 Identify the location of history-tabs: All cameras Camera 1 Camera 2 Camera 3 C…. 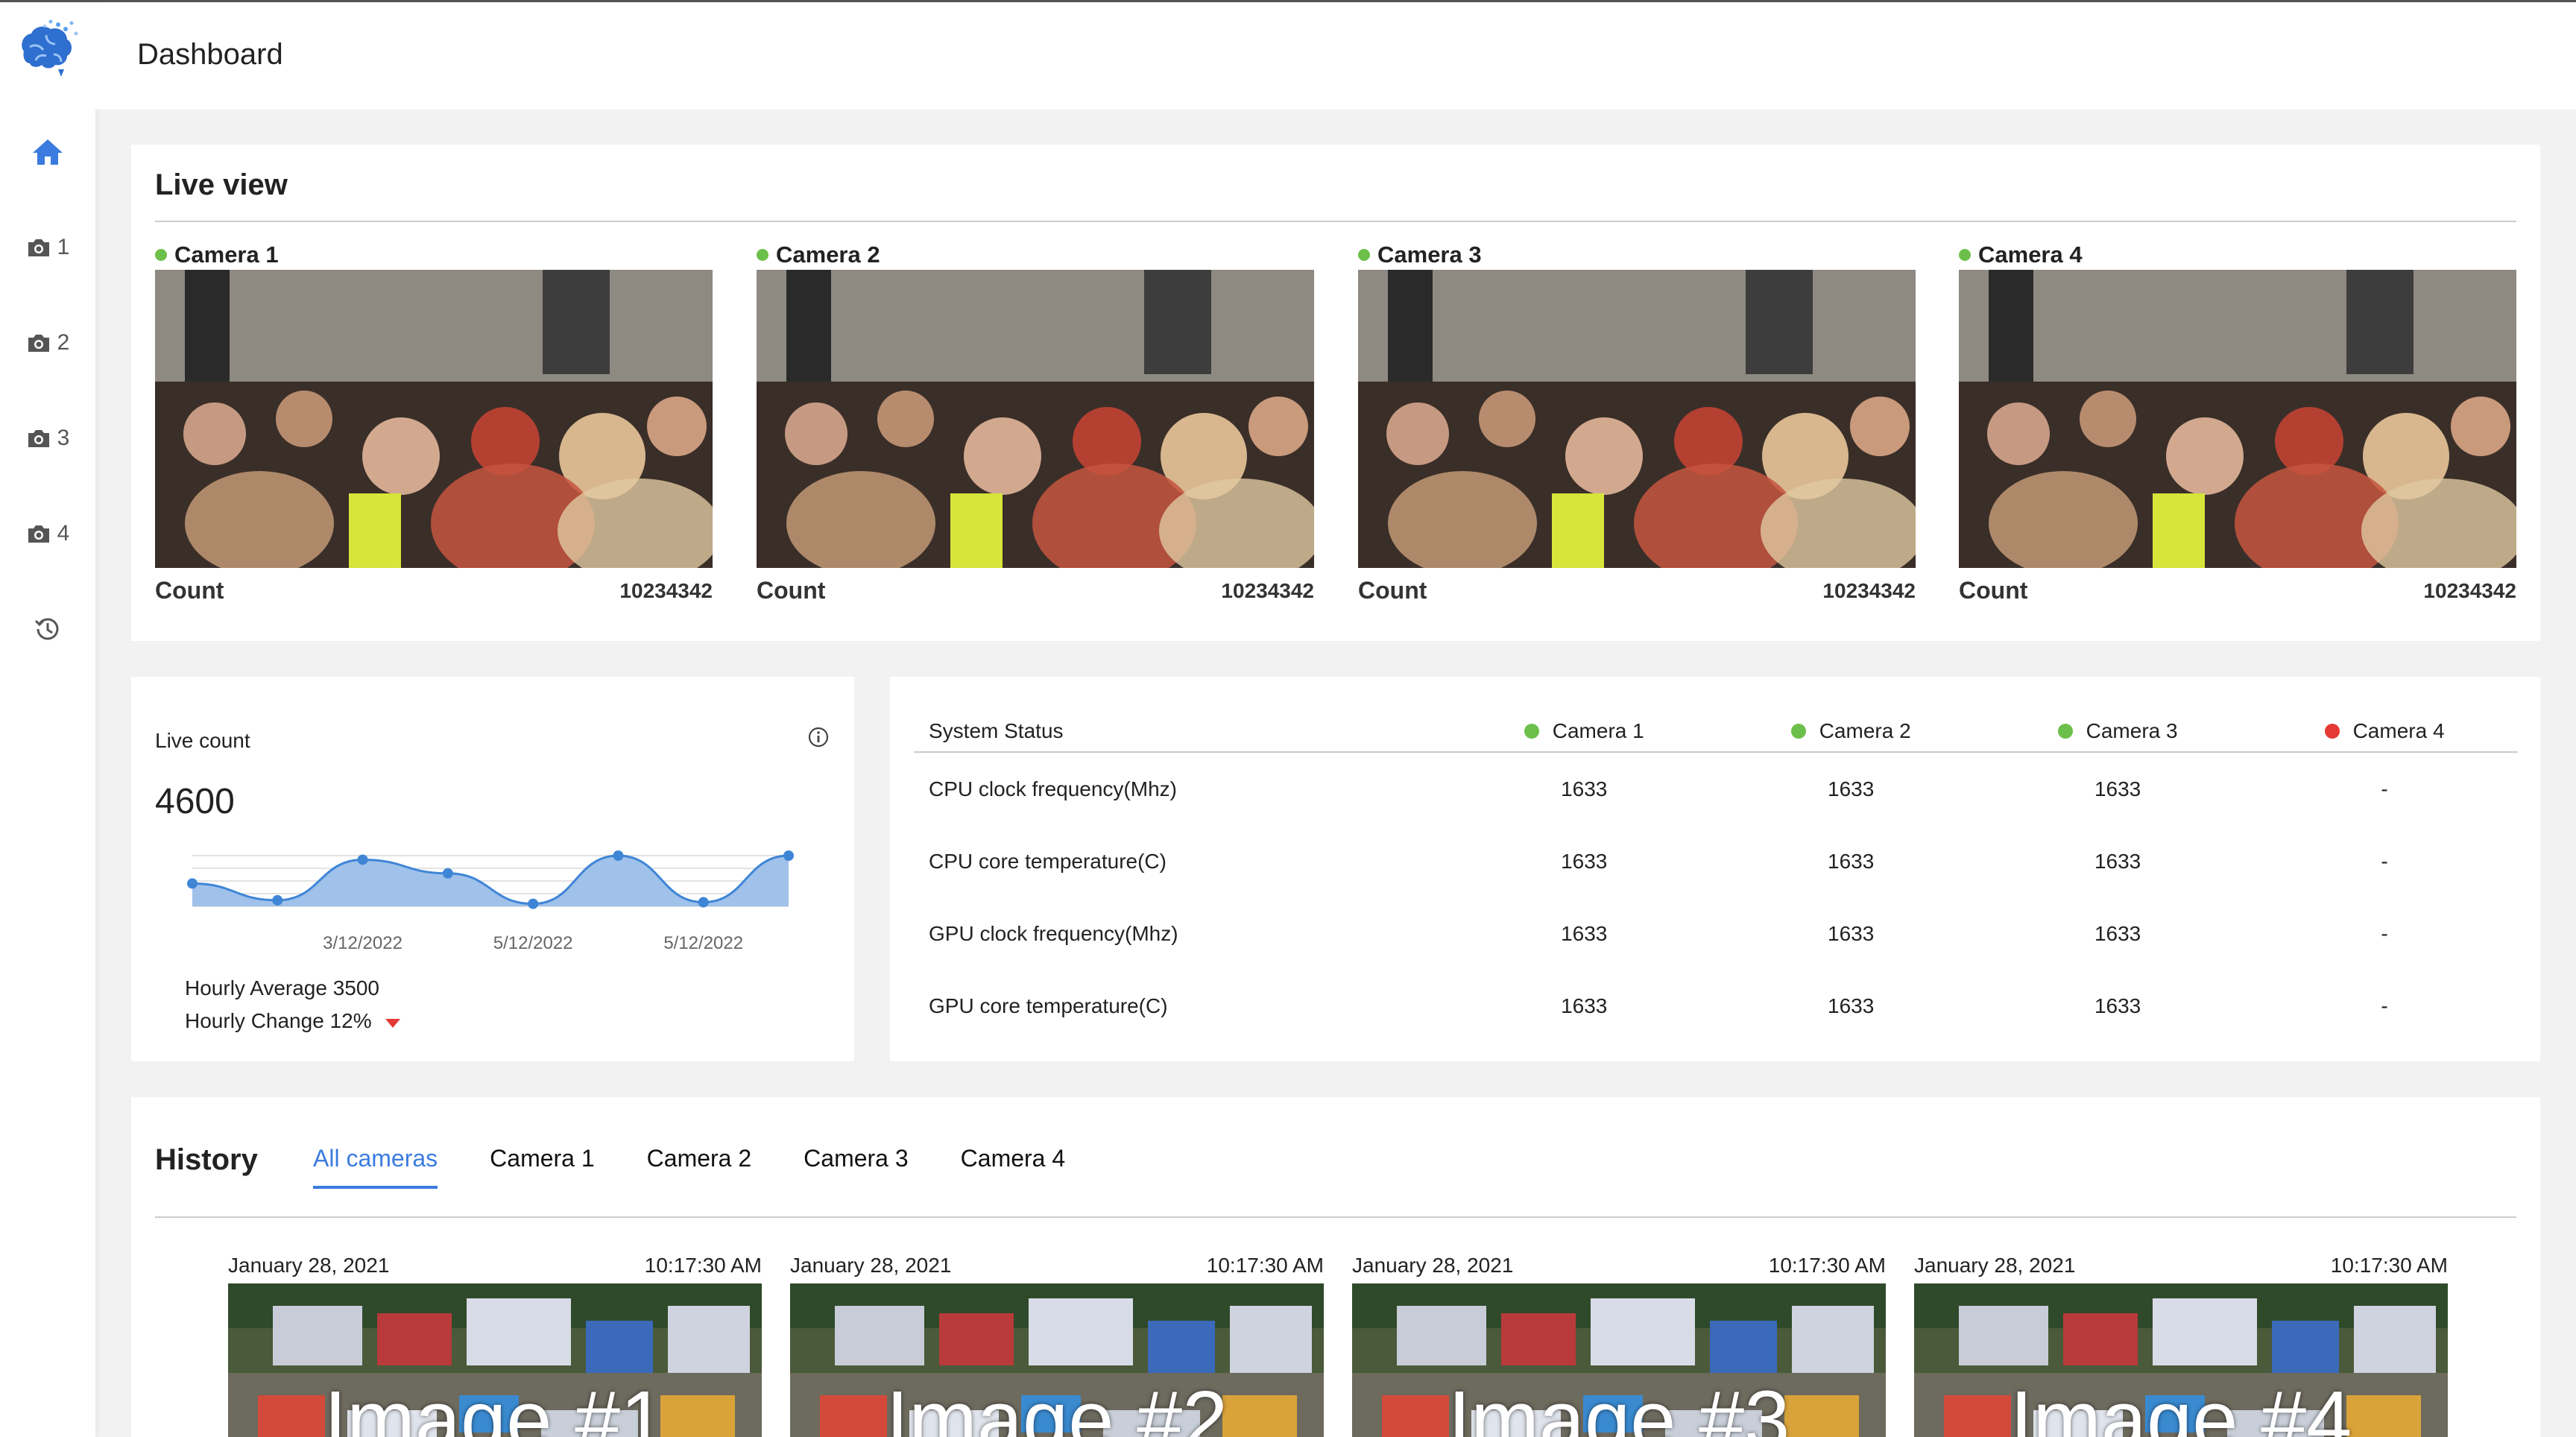
(715, 1167).